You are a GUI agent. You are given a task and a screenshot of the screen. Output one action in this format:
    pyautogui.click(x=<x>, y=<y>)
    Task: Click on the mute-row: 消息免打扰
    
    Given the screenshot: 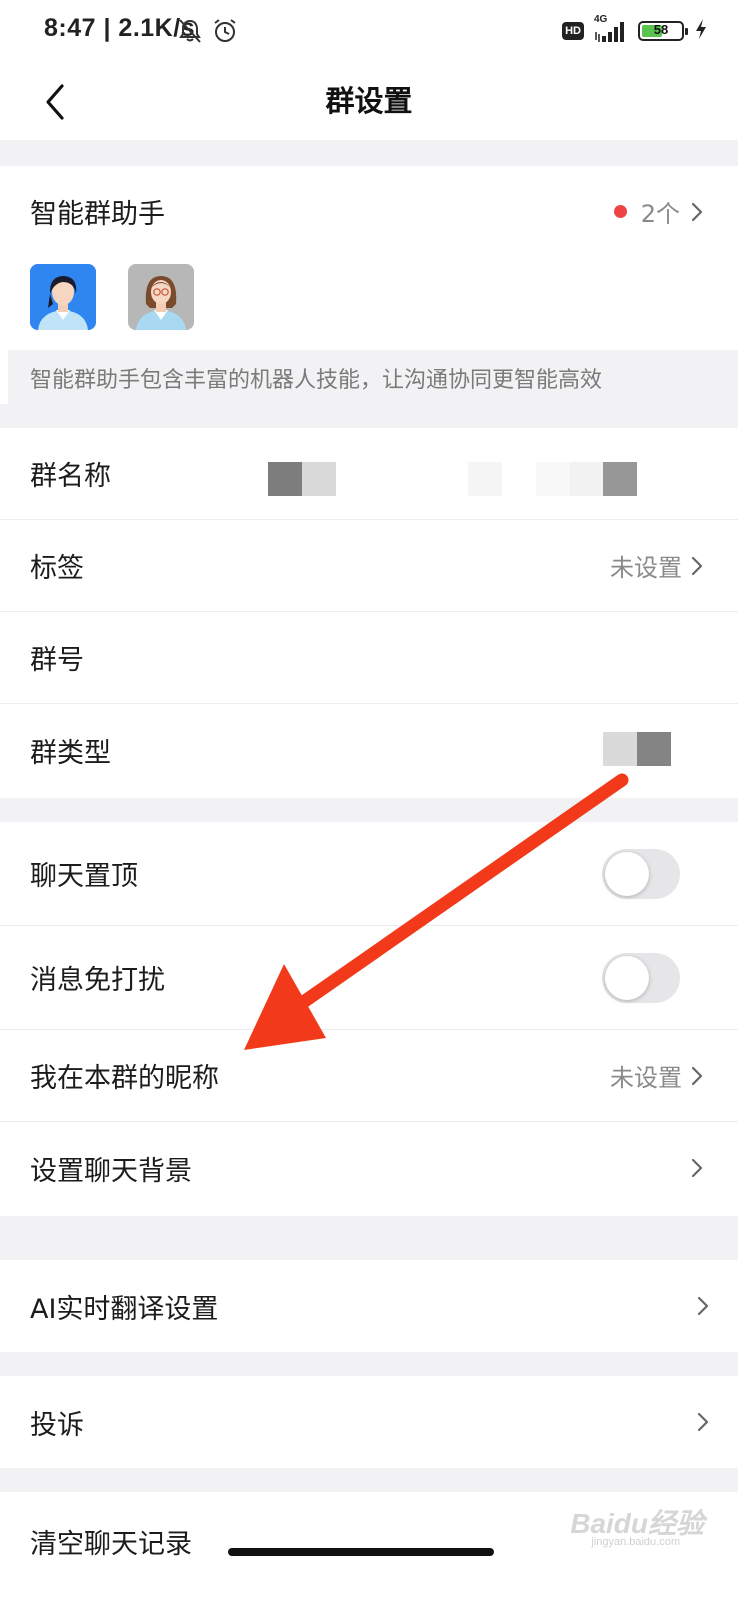 What is the action you would take?
    pyautogui.click(x=369, y=978)
    